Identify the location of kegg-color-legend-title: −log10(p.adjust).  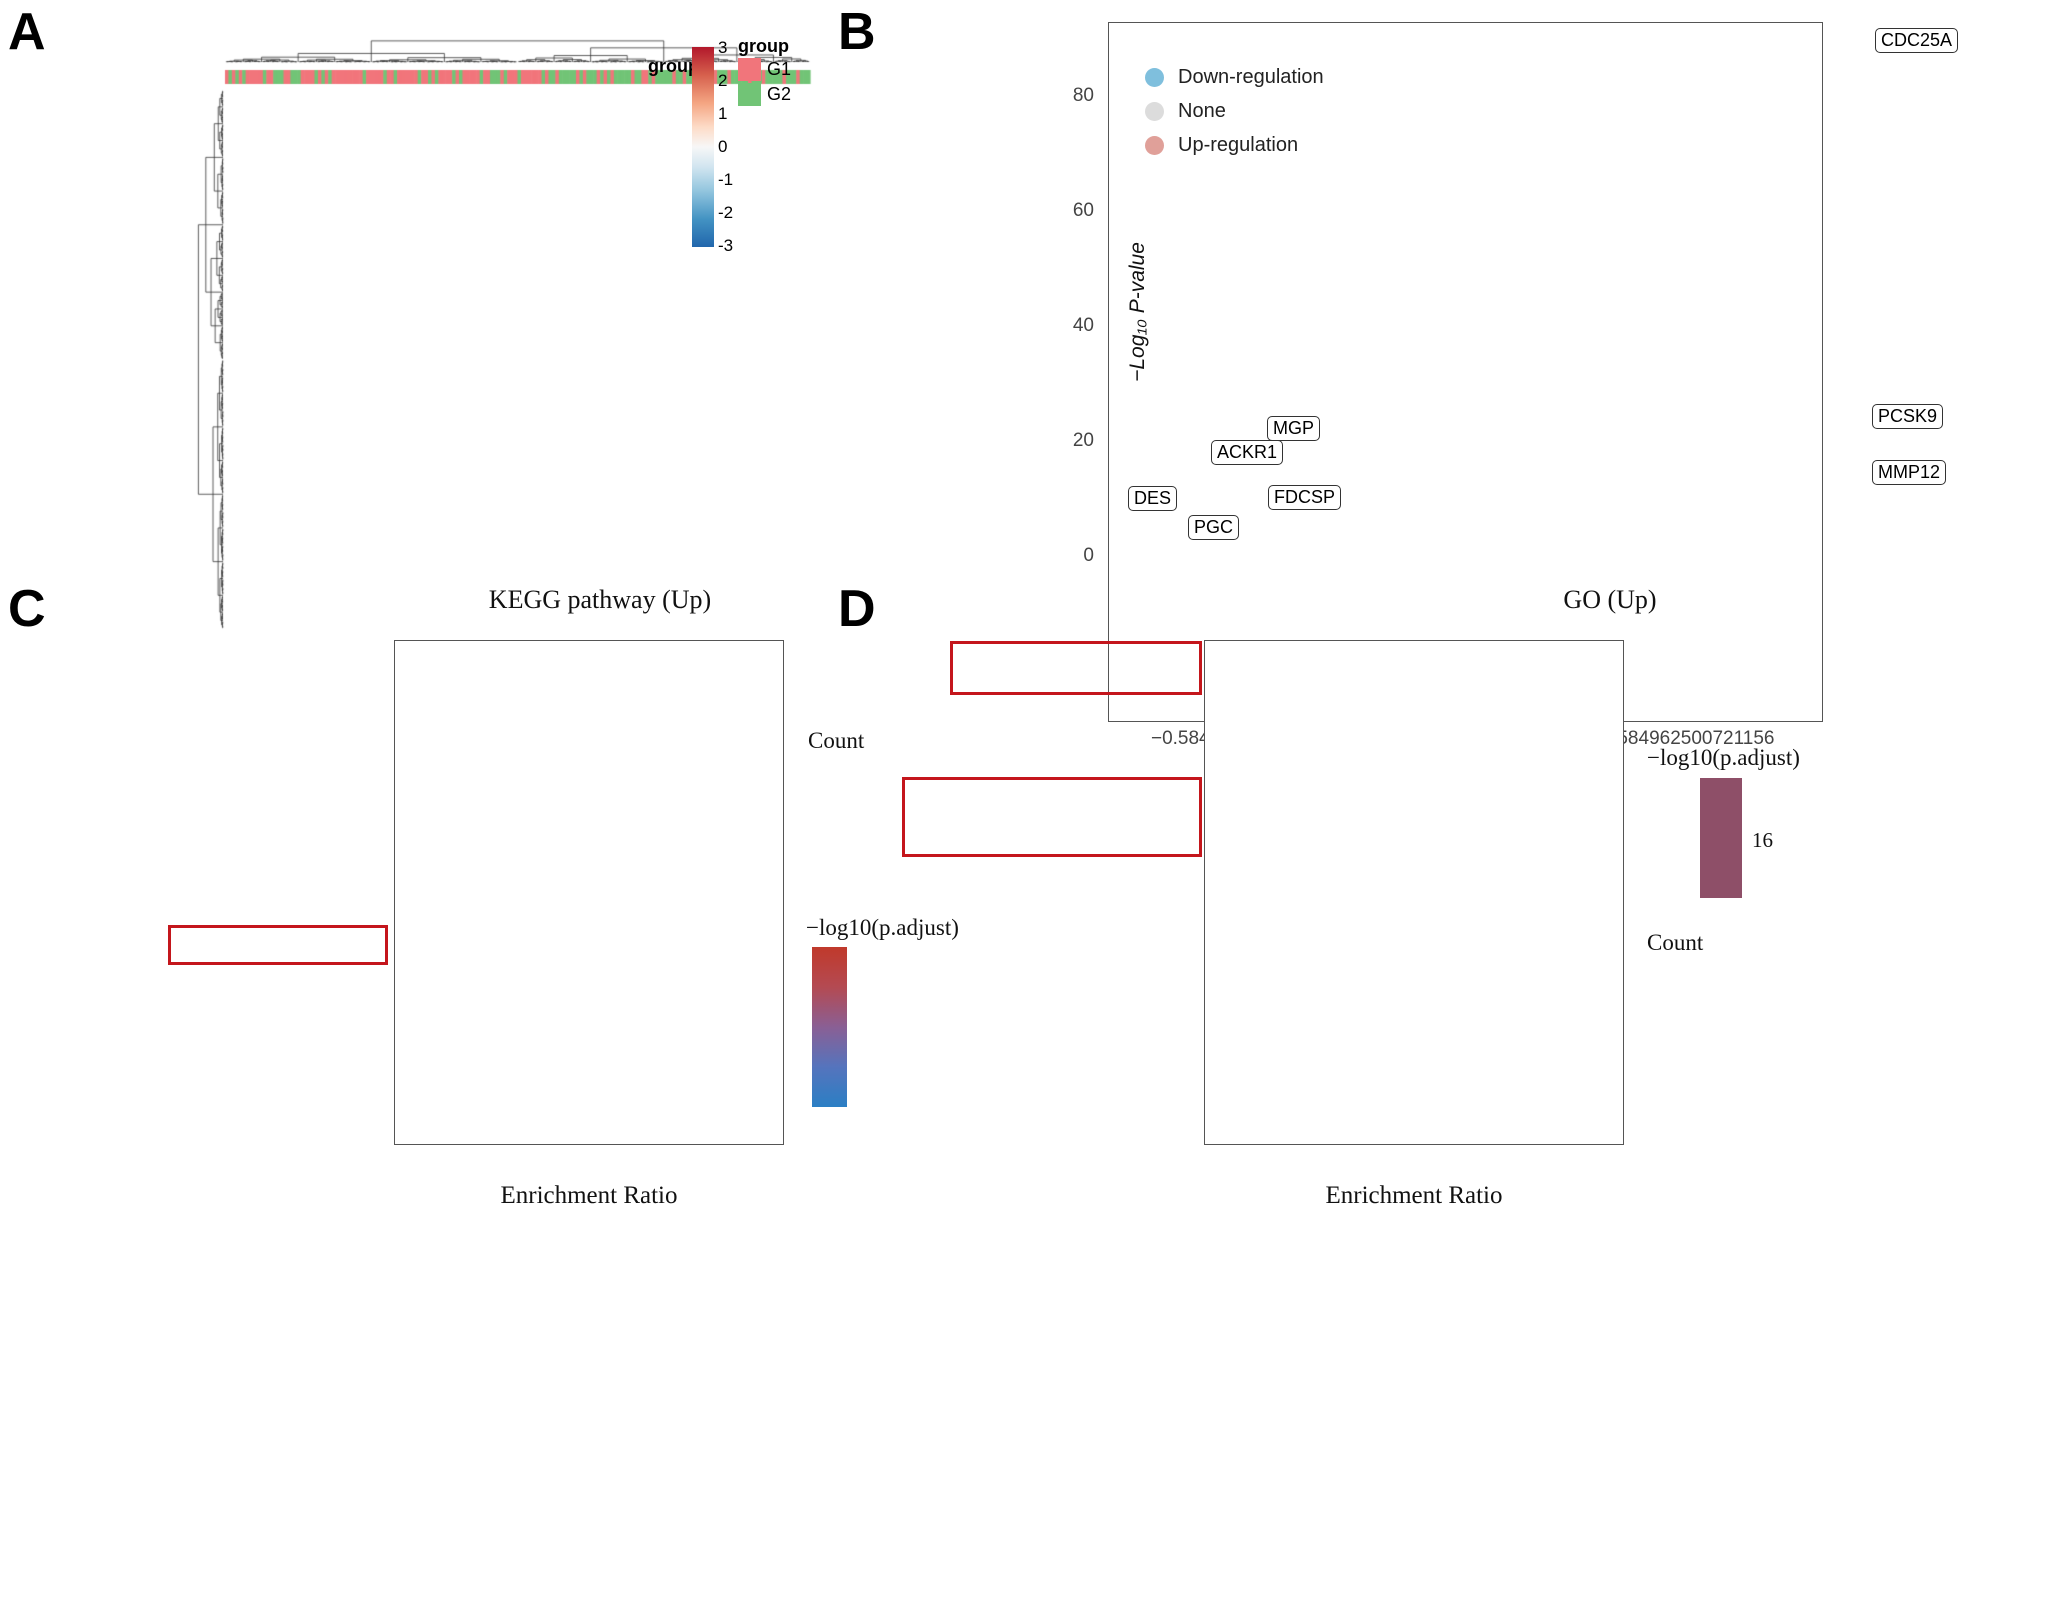
(882, 927).